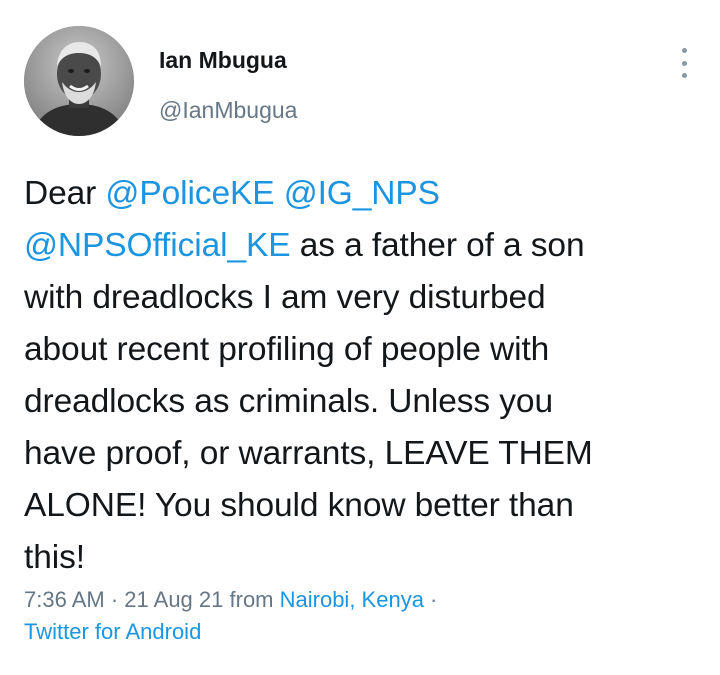 Image resolution: width=720 pixels, height=675 pixels. I want to click on tweet-line: with dreadlocks I am very disturbed, so click(360, 298).